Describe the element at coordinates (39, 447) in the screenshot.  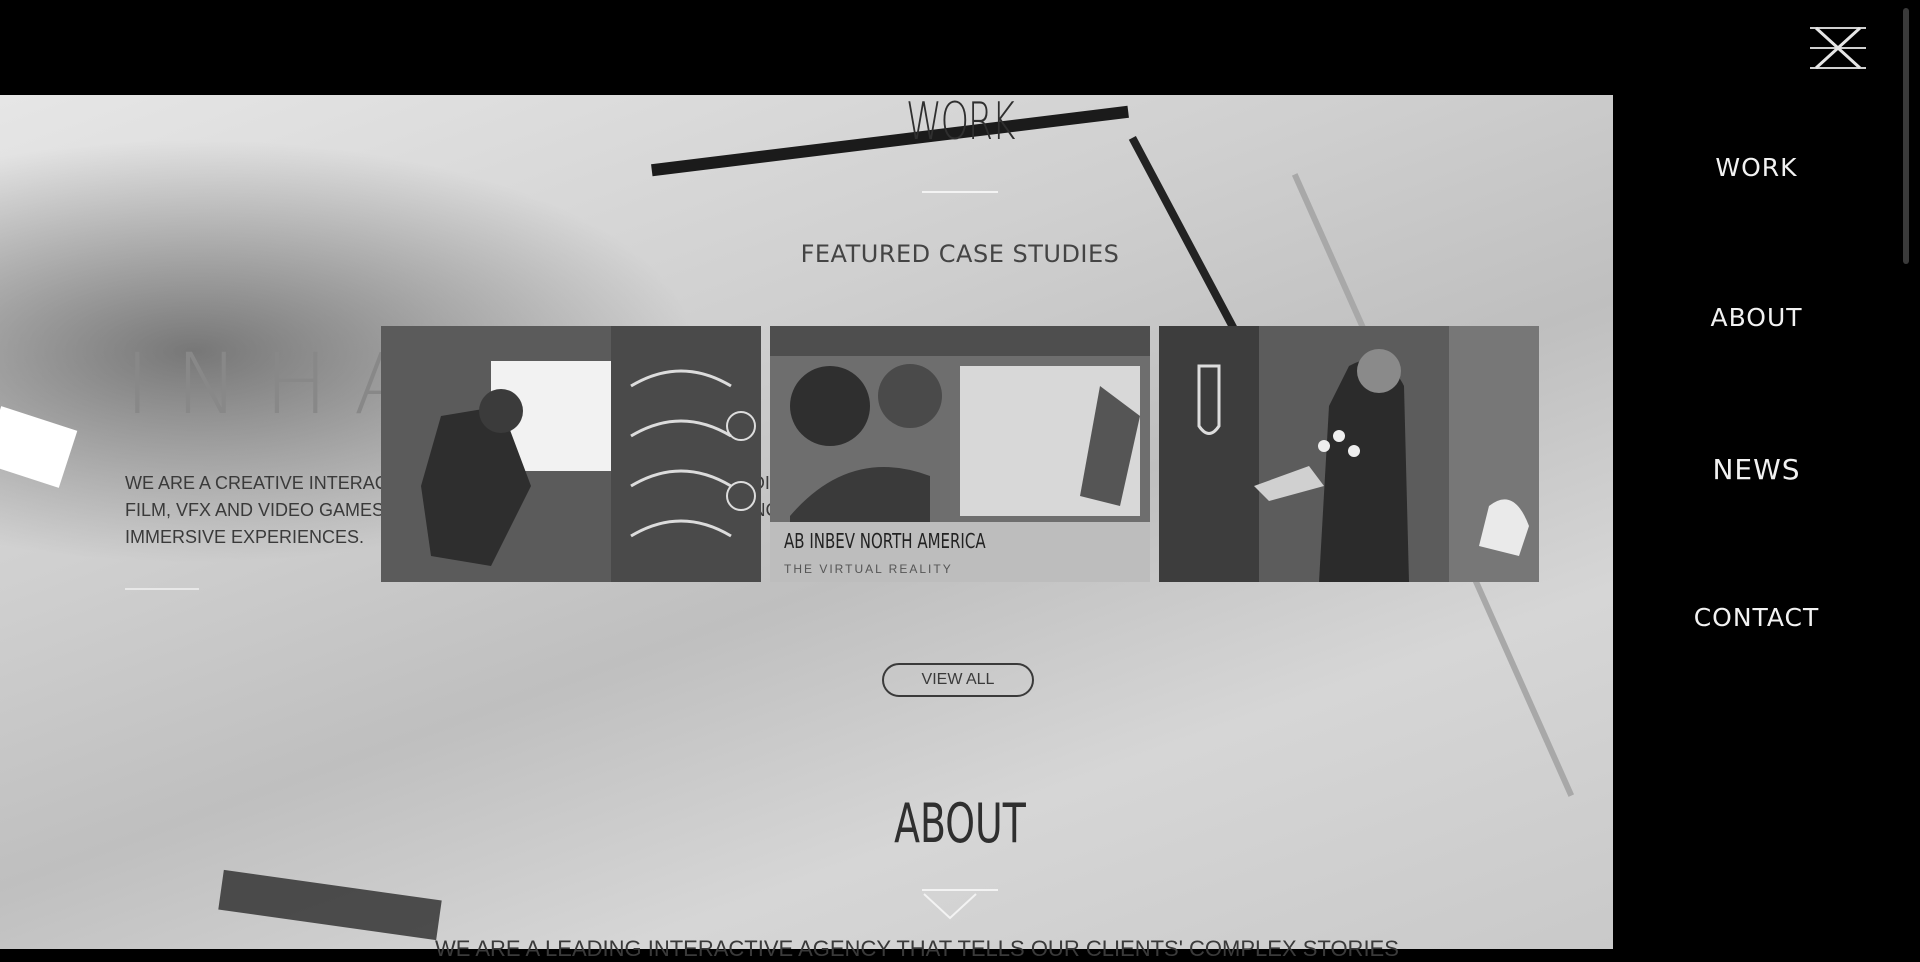
I see `background-highlight` at that location.